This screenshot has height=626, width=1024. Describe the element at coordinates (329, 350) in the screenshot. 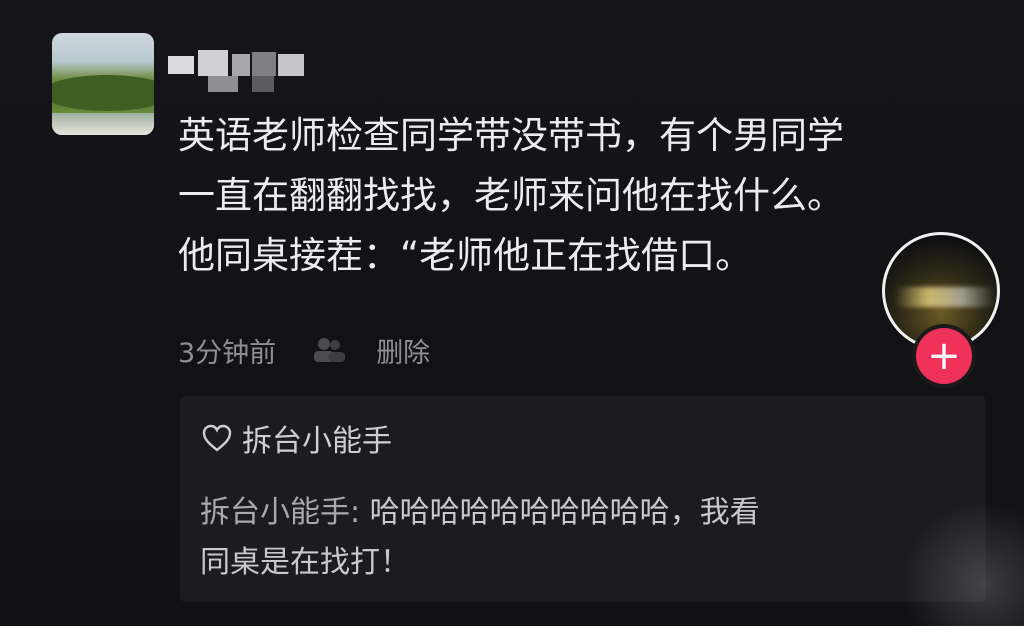

I see `people-icon` at that location.